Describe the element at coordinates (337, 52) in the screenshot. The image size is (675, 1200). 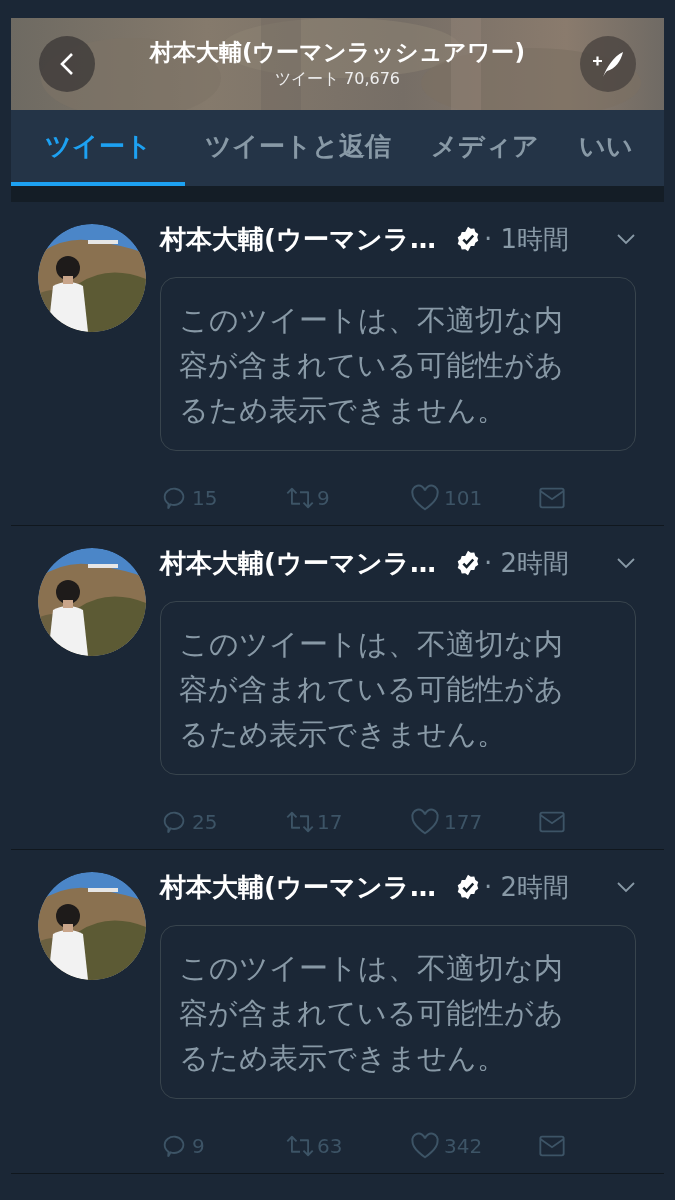
I see `profile-name: 村本大輔(ウーマンラッシュアワー)` at that location.